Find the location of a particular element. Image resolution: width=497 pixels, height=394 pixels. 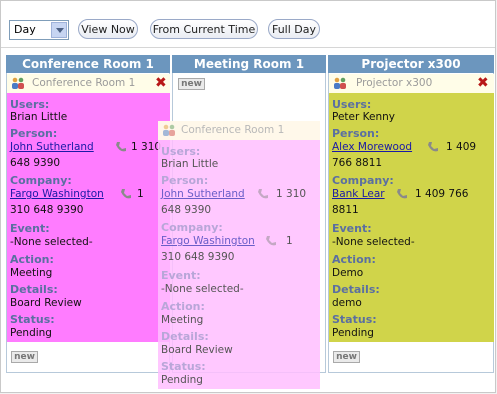

card-title-bar: Projector x300 ✖ is located at coordinates (411, 83).